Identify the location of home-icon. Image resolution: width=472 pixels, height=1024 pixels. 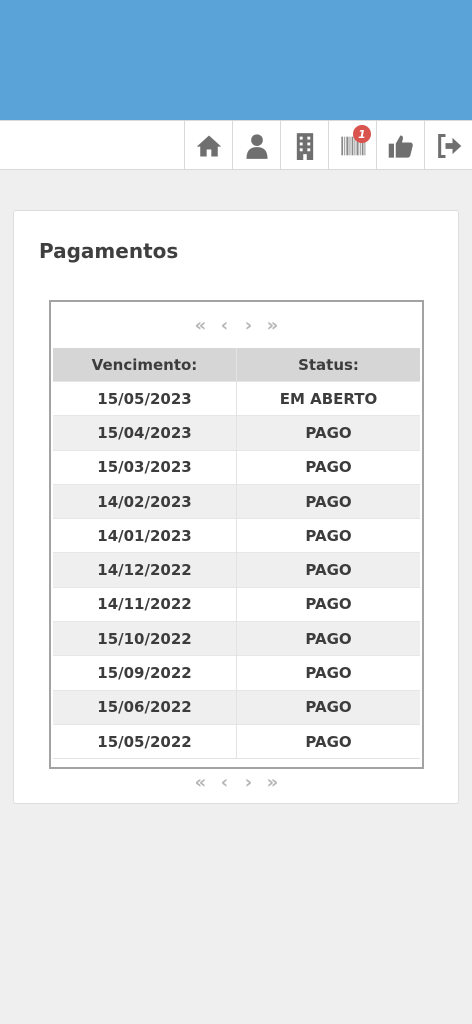
(208, 145).